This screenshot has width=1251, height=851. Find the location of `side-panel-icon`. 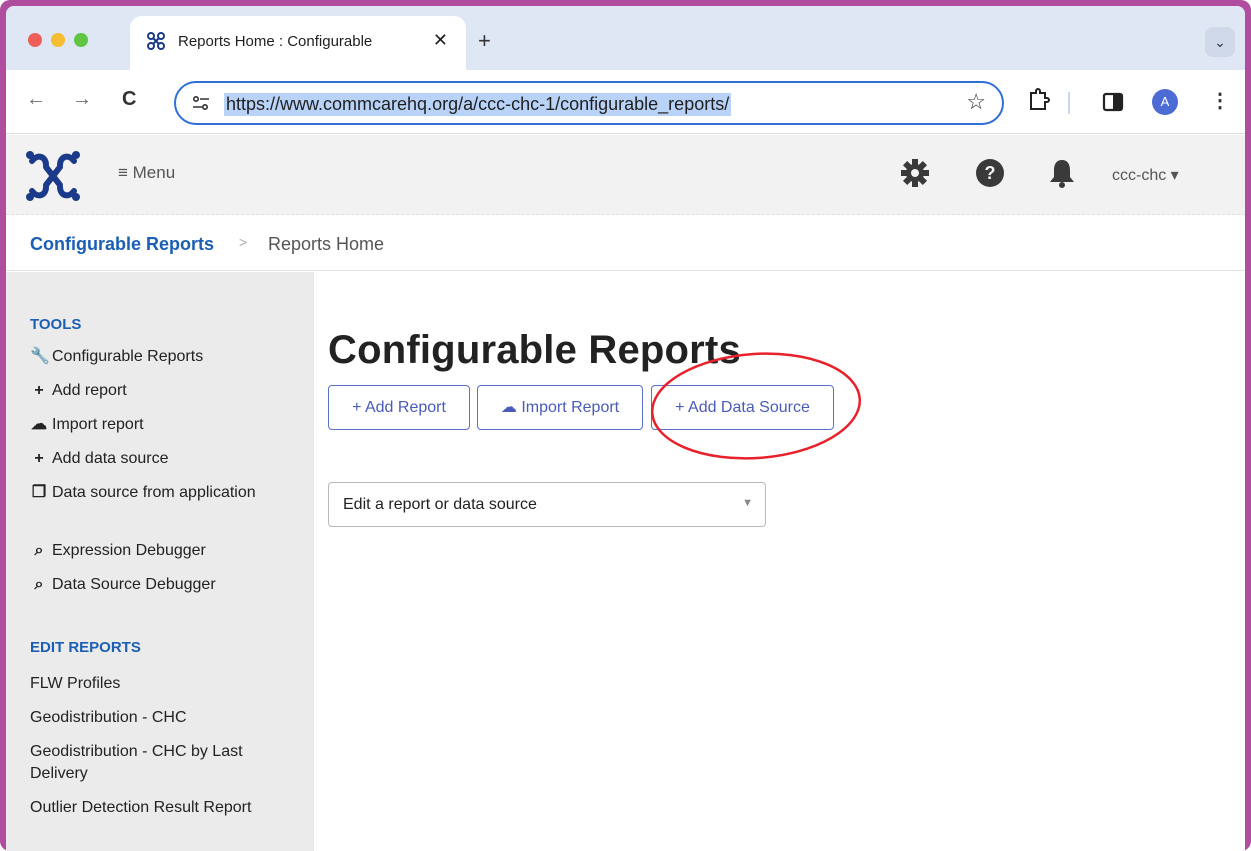

side-panel-icon is located at coordinates (1113, 102).